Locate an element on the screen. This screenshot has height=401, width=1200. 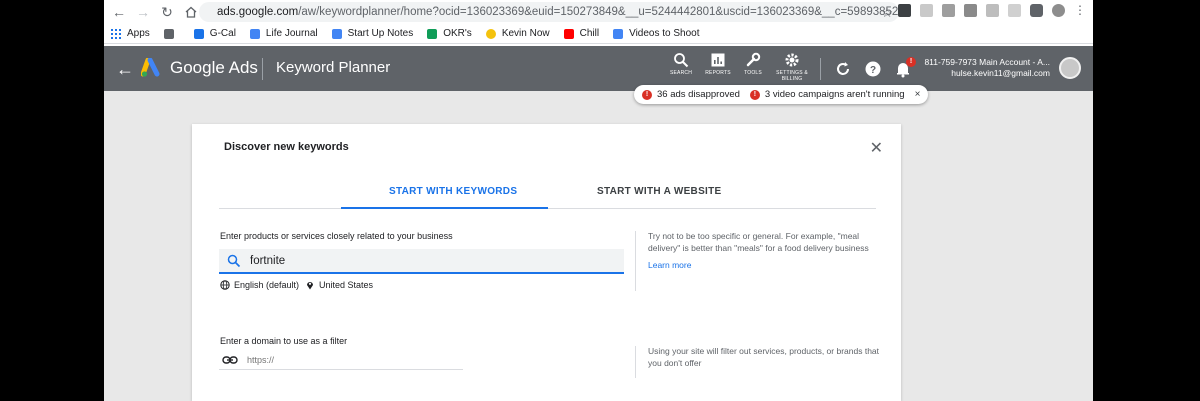
bookmark-label: OKR's is located at coordinates (457, 33).